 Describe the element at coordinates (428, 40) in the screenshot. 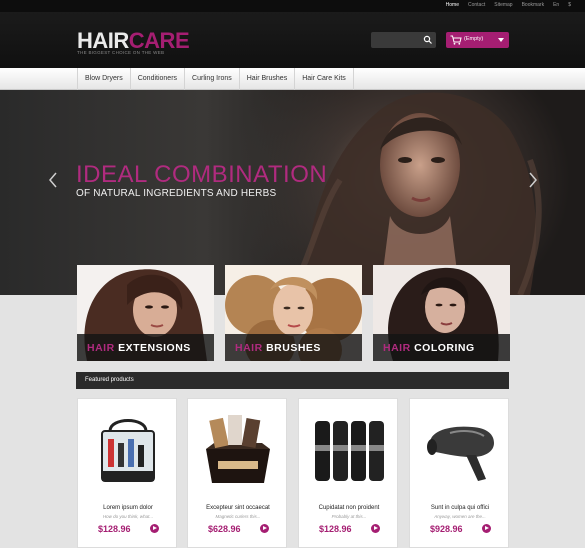

I see `search-icon` at that location.